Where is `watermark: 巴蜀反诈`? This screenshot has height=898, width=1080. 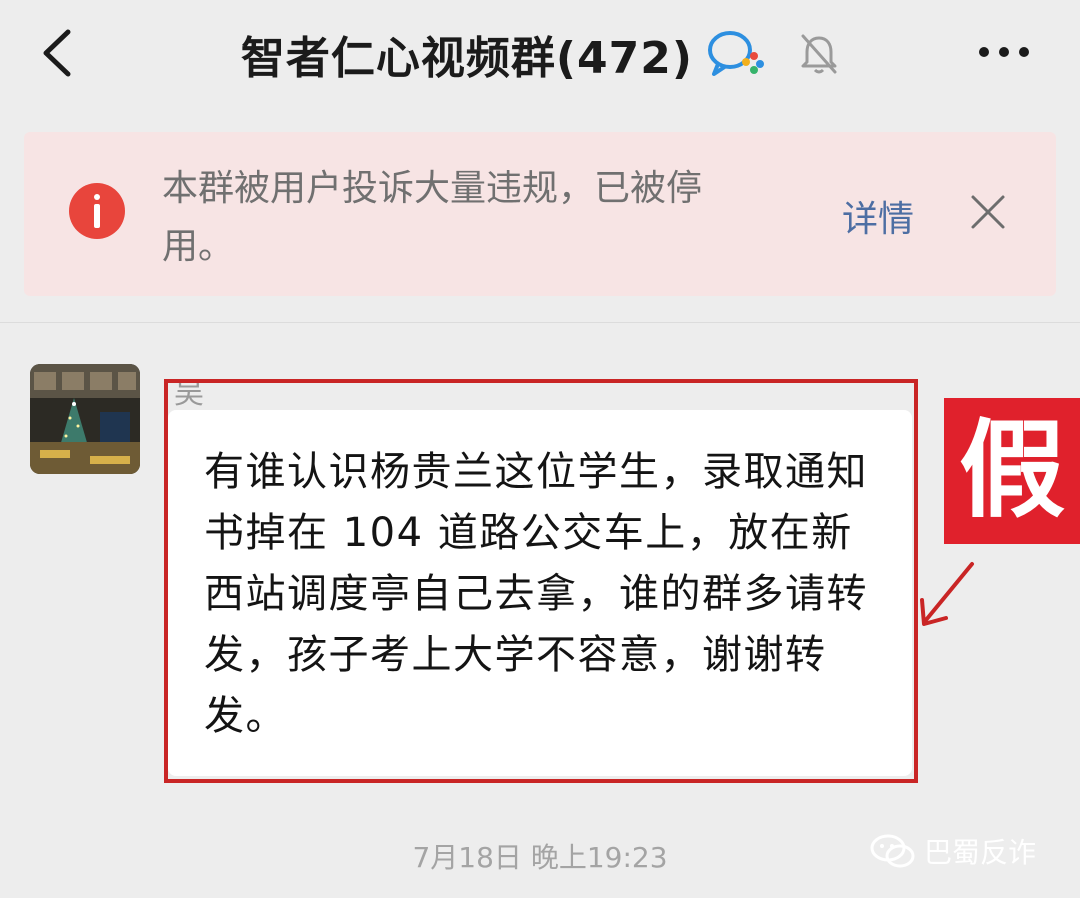 watermark: 巴蜀反诈 is located at coordinates (953, 851).